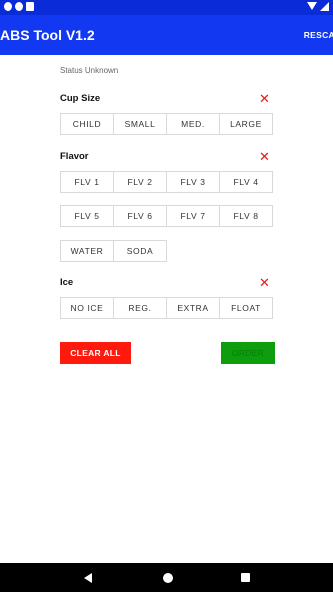 This screenshot has height=592, width=333. I want to click on ice-options: NO ICE REG. EXTRA FLOAT, so click(166, 308).